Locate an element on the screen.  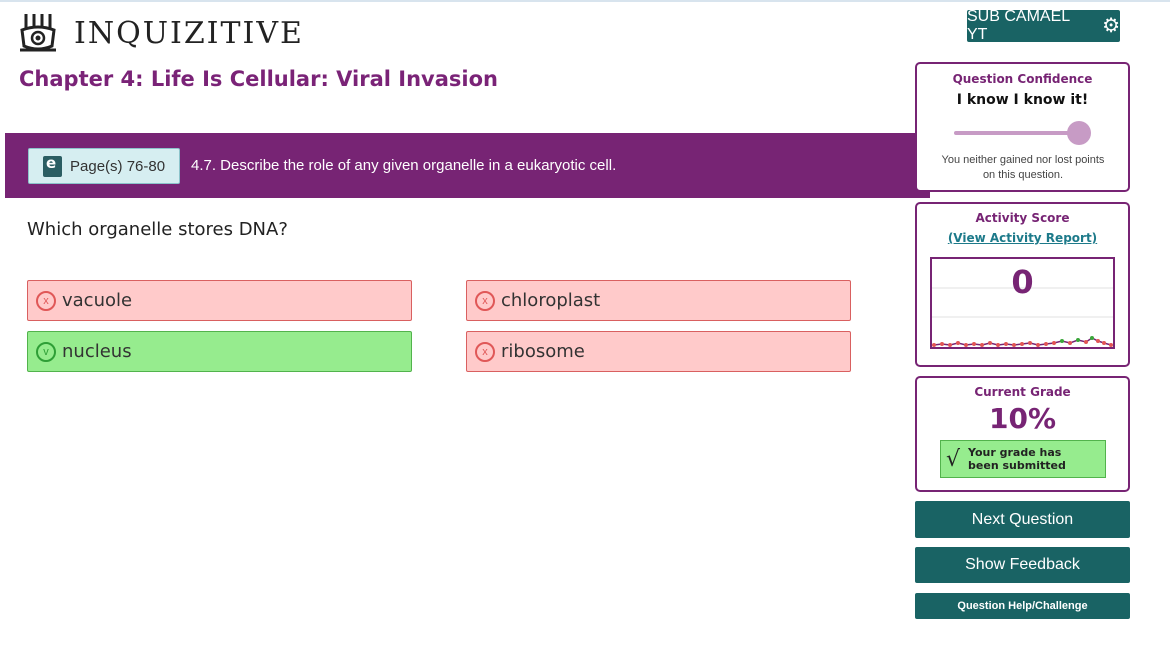
next-question-button: Next Question is located at coordinates (1022, 519).